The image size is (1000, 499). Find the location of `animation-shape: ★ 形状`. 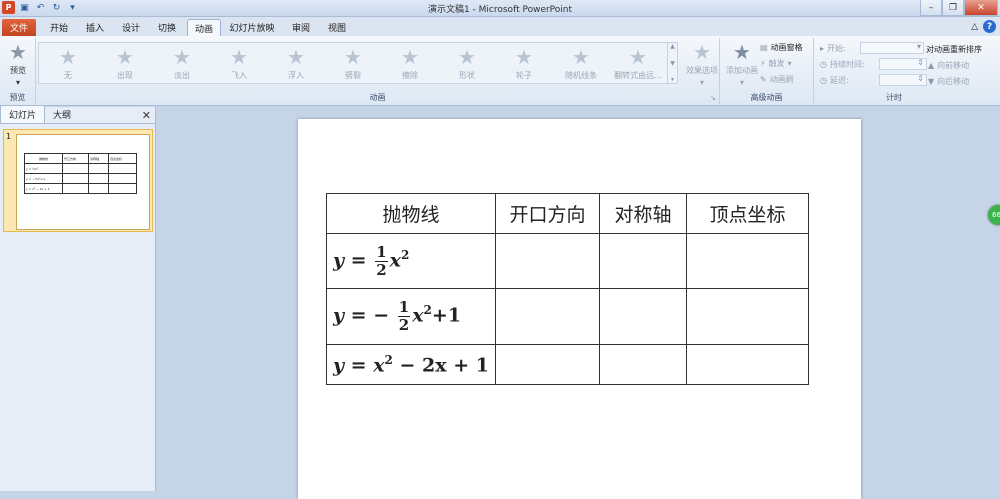

animation-shape: ★ 形状 is located at coordinates (467, 66).